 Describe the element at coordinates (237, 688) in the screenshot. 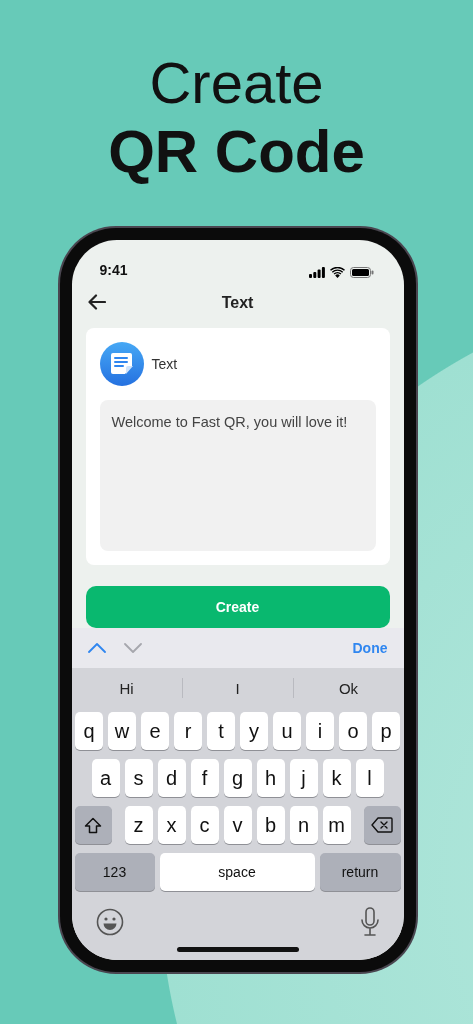

I see `word-suggestion: I` at that location.